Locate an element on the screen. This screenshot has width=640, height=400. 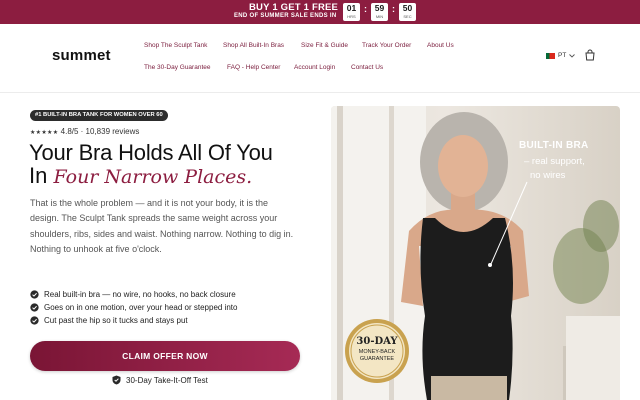
language-selector: PT is located at coordinates (561, 55).